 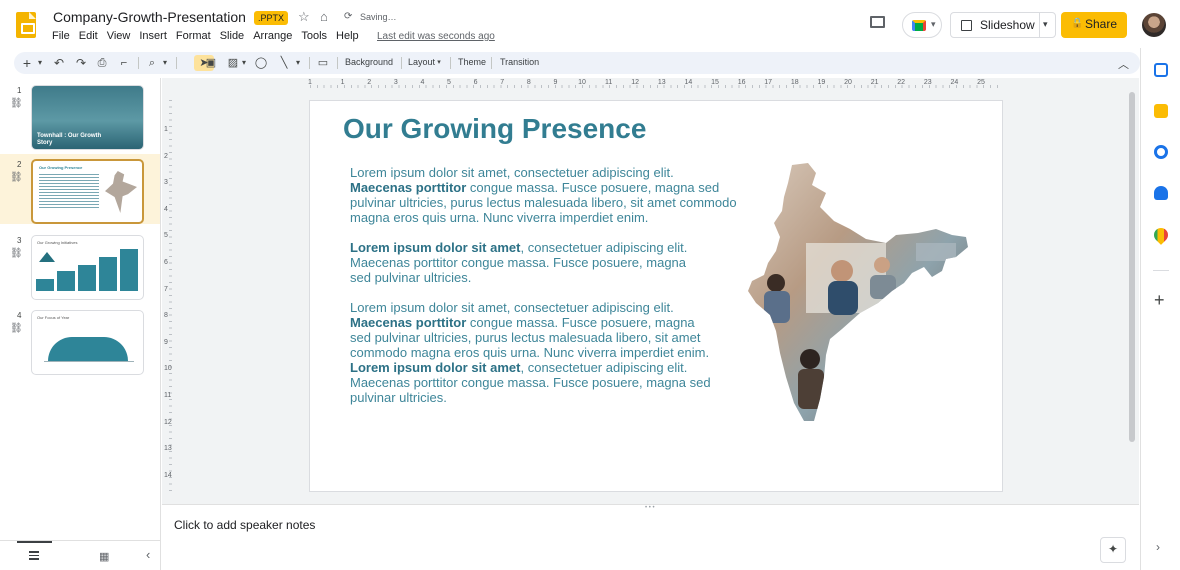 What do you see at coordinates (1113, 550) in the screenshot?
I see `explore-button` at bounding box center [1113, 550].